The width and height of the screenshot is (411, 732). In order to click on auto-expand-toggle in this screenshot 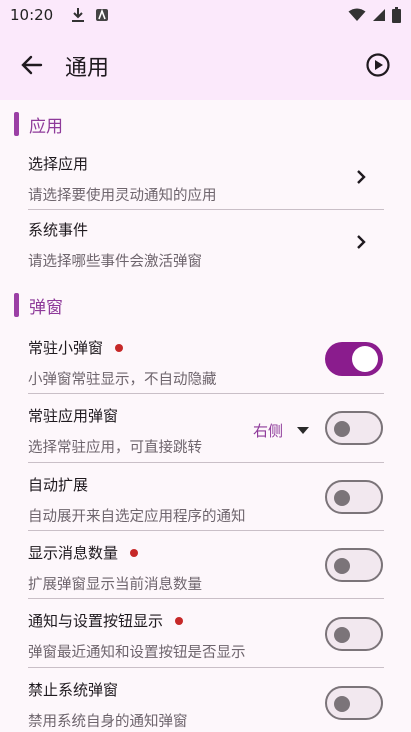, I will do `click(354, 497)`.